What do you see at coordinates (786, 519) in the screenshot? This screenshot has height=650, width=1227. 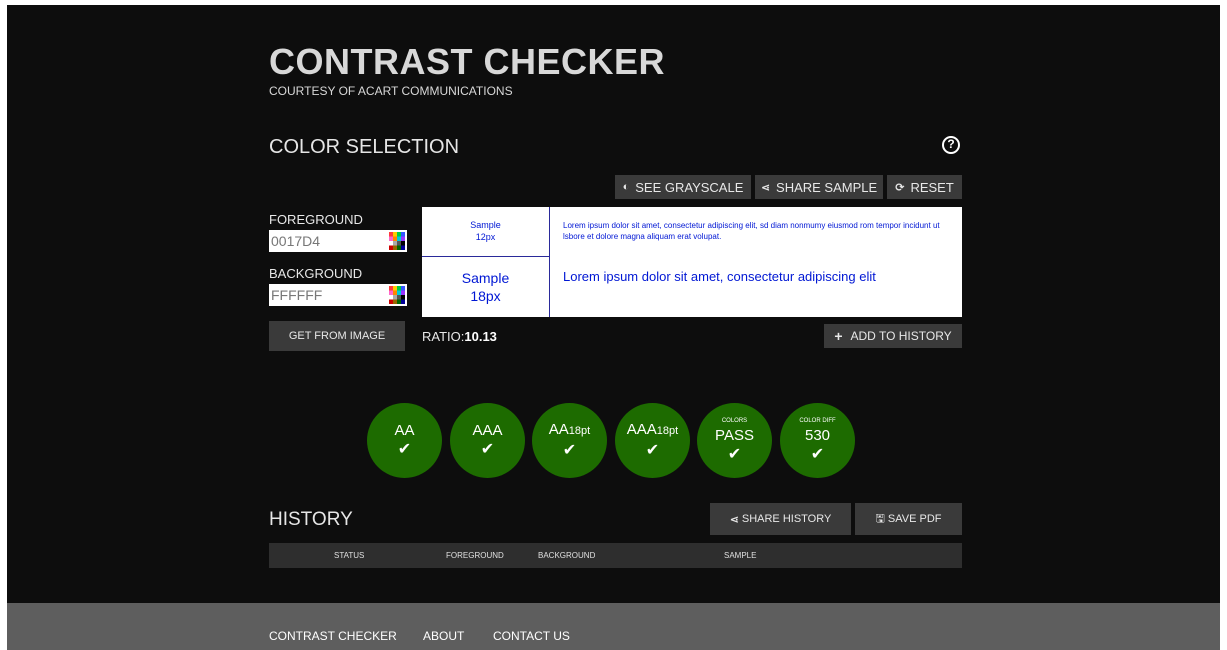 I see `share-history-label: SHARE HISTORY` at bounding box center [786, 519].